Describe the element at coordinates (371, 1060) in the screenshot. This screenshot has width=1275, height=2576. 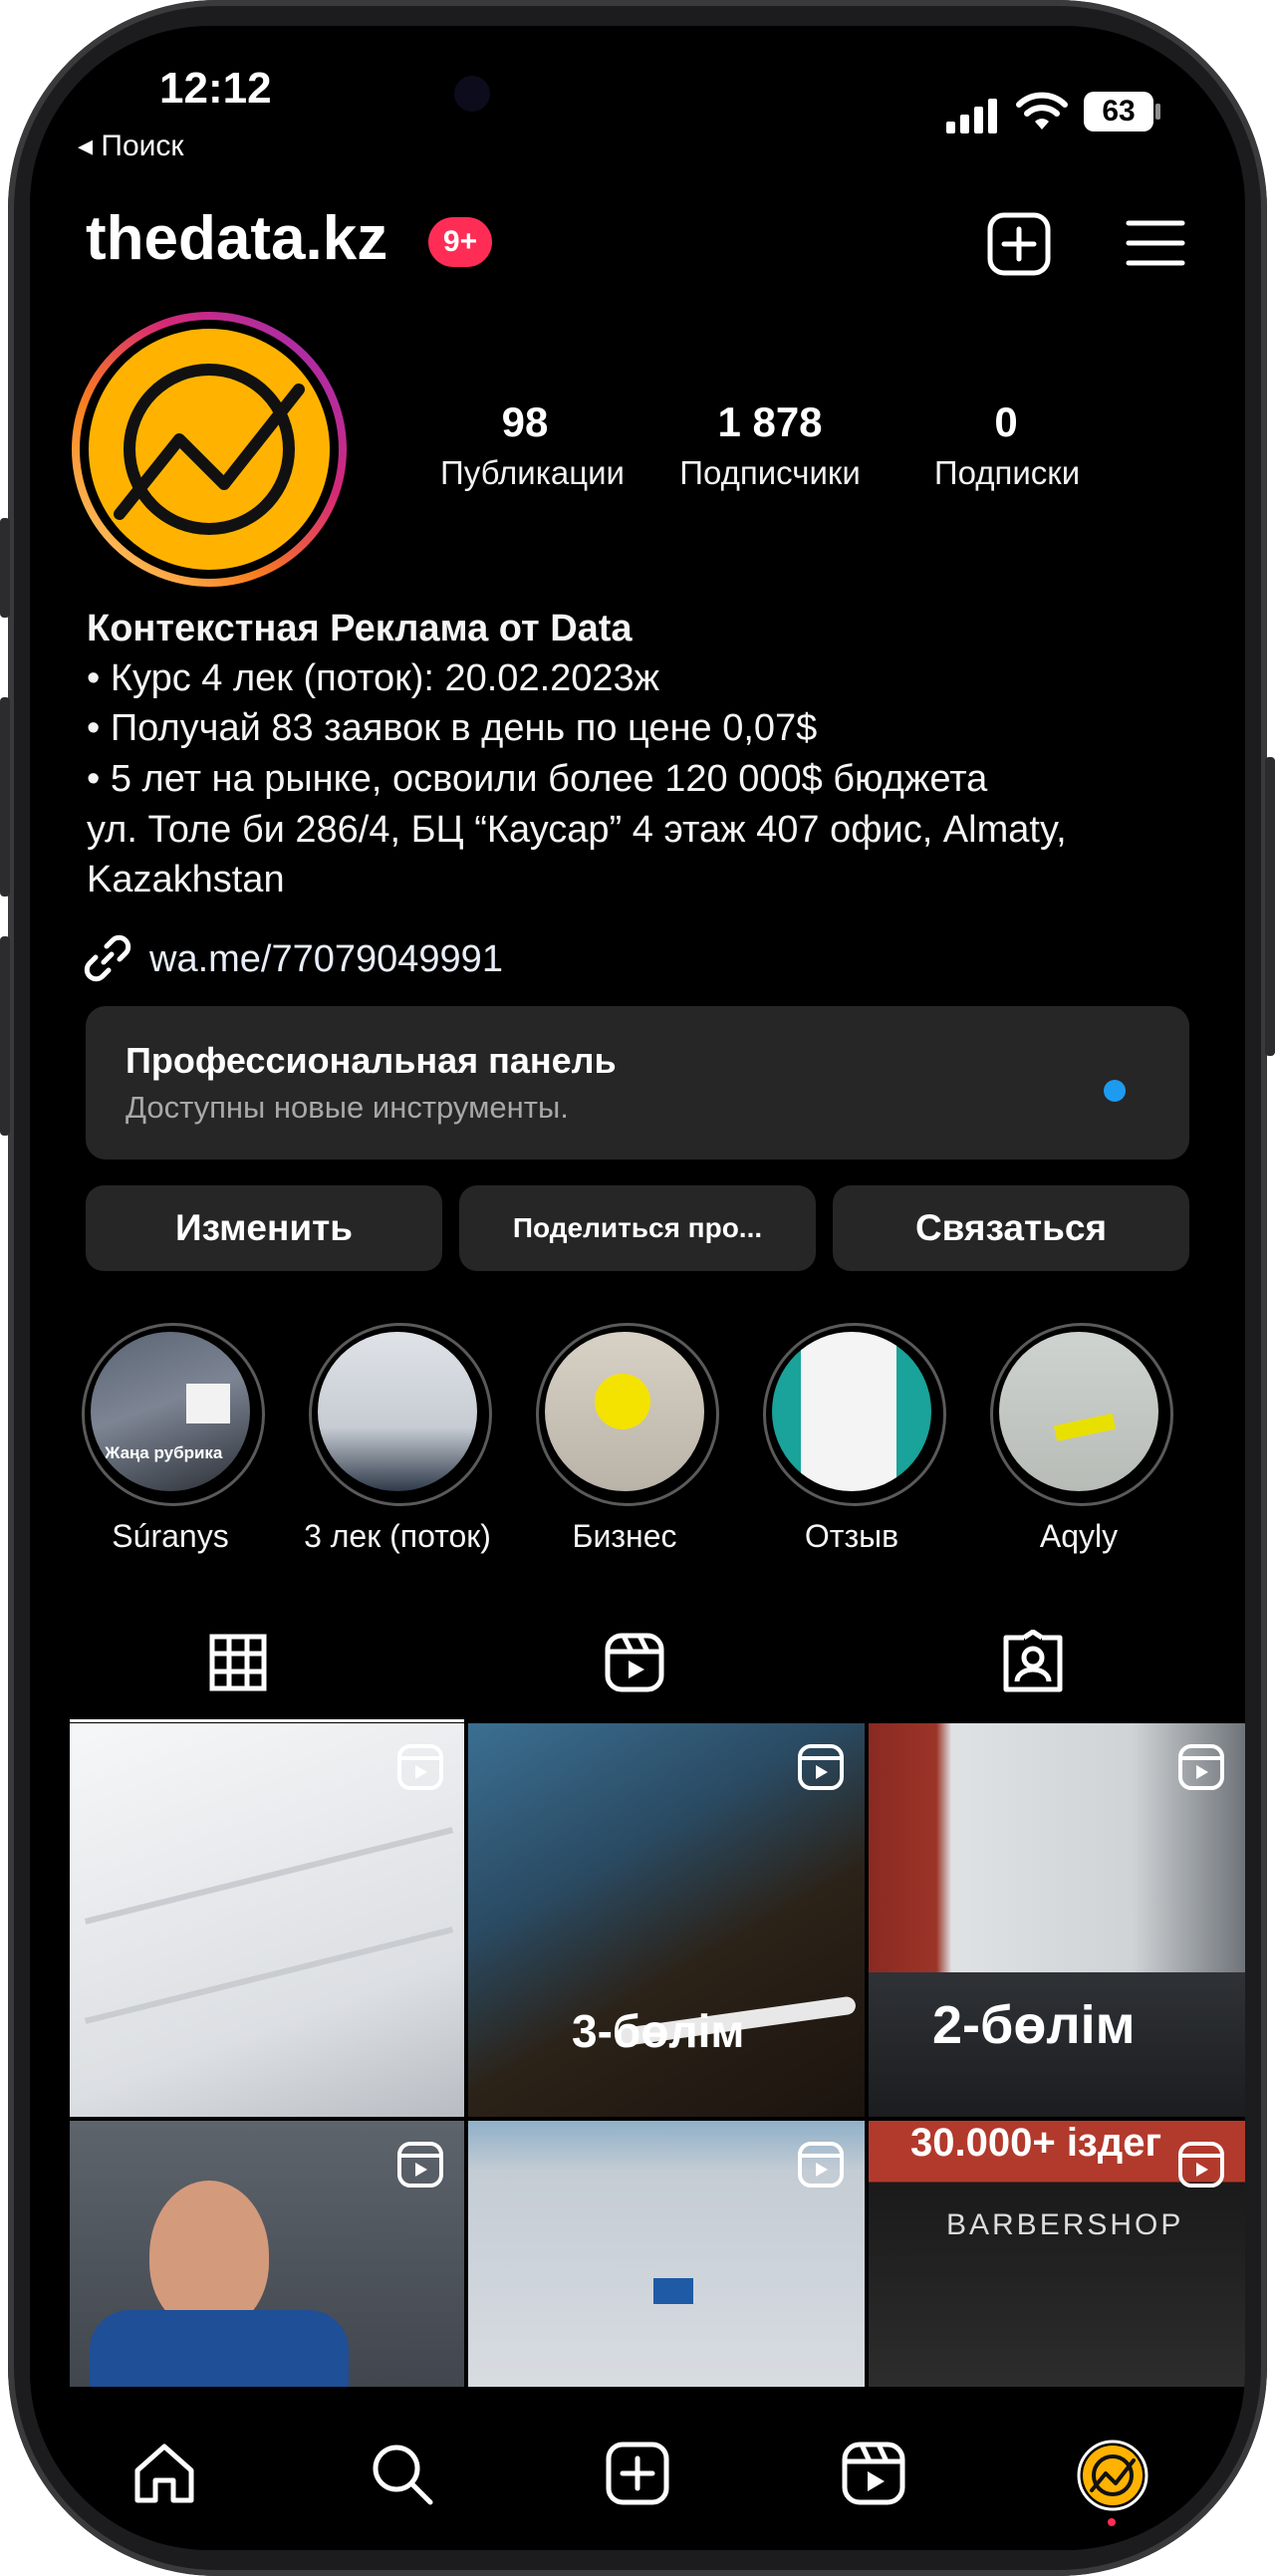
I see `dashboard-title: Профессиональная панель` at that location.